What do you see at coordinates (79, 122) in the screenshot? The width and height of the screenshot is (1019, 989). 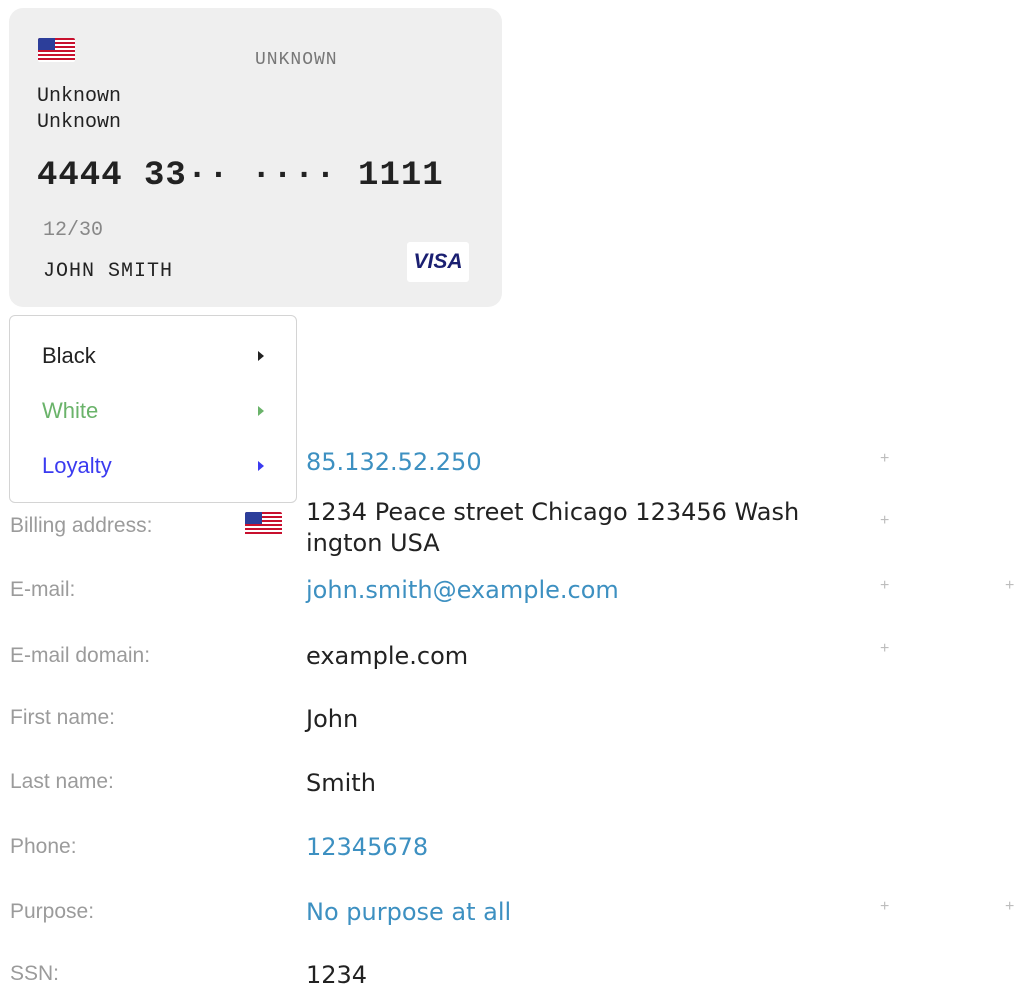 I see `card-info-line-2: Unknown` at bounding box center [79, 122].